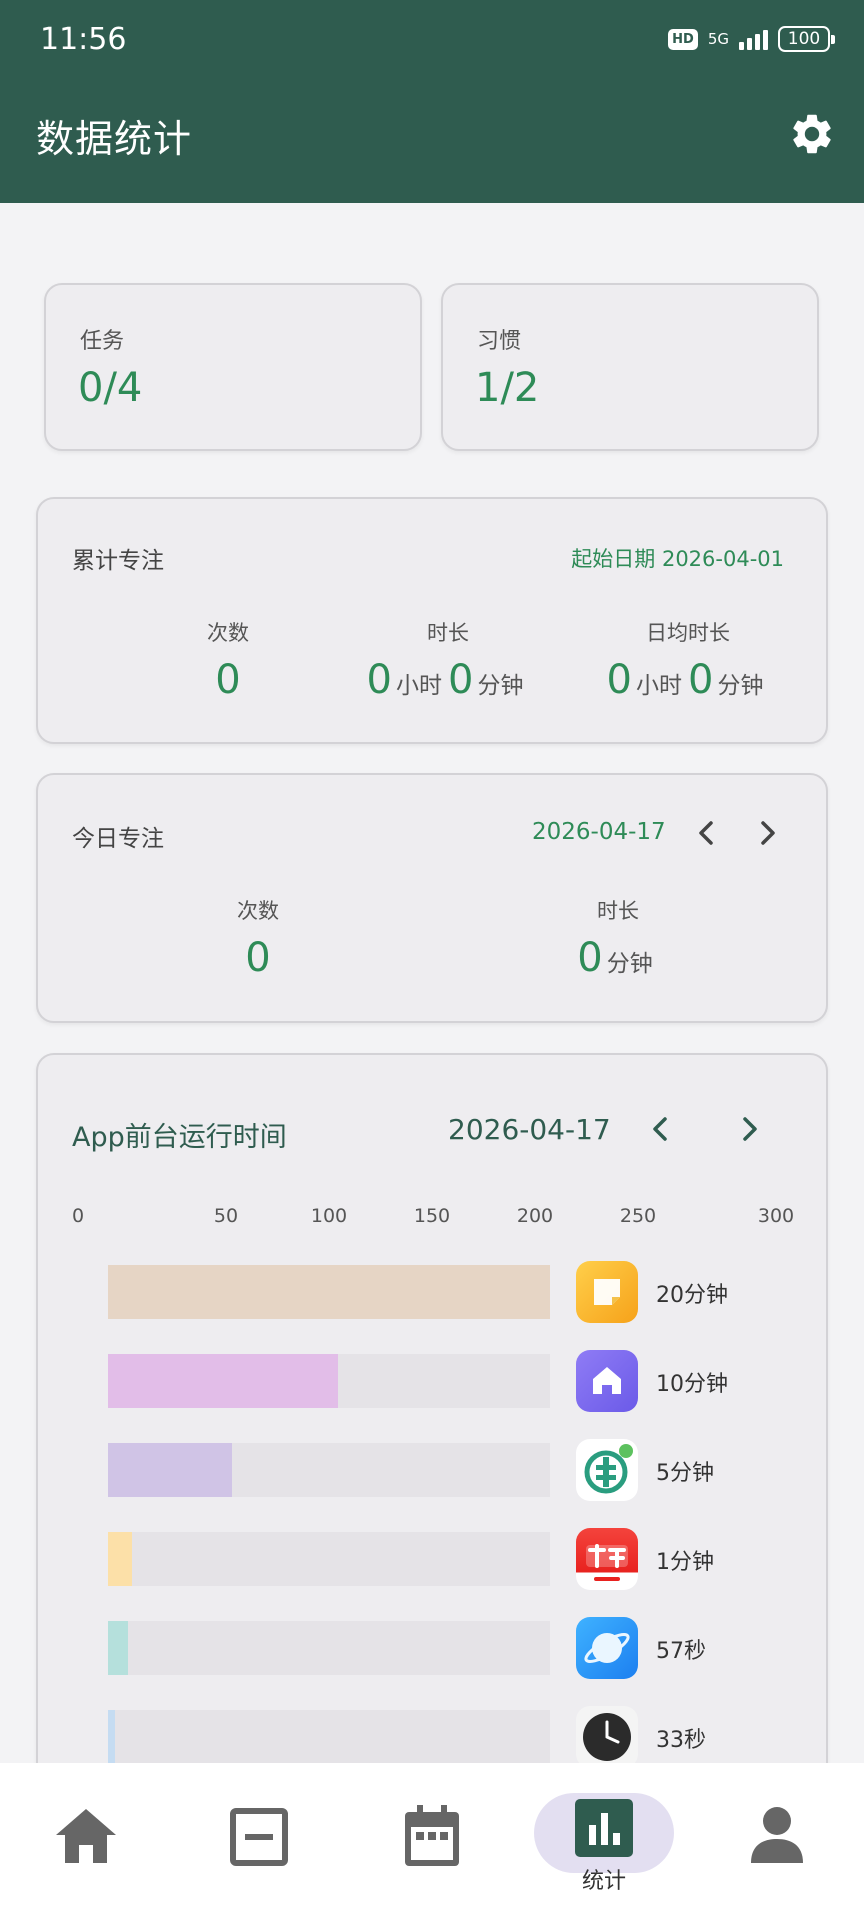 The image size is (864, 1920). Describe the element at coordinates (683, 39) in the screenshot. I see `hd-icon: HD` at that location.